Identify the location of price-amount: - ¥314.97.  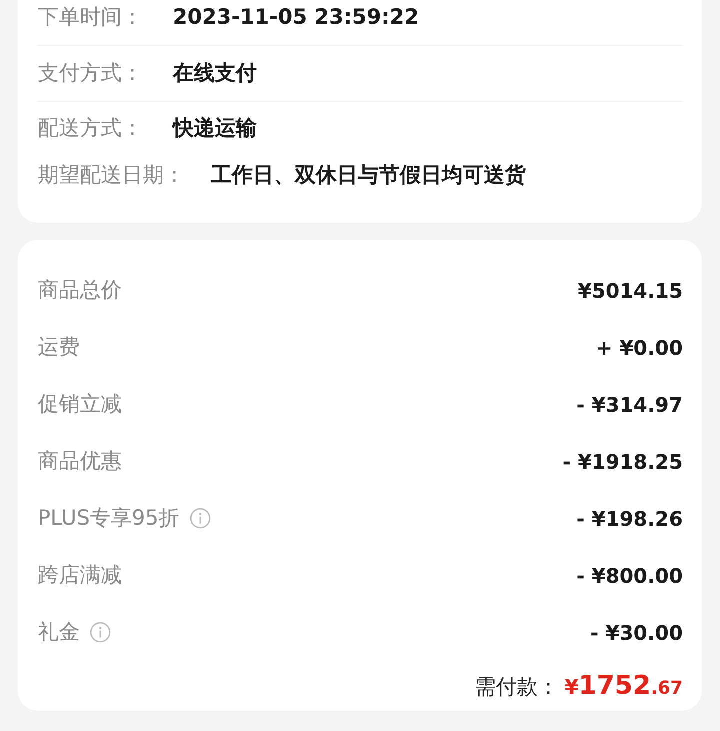
(629, 405).